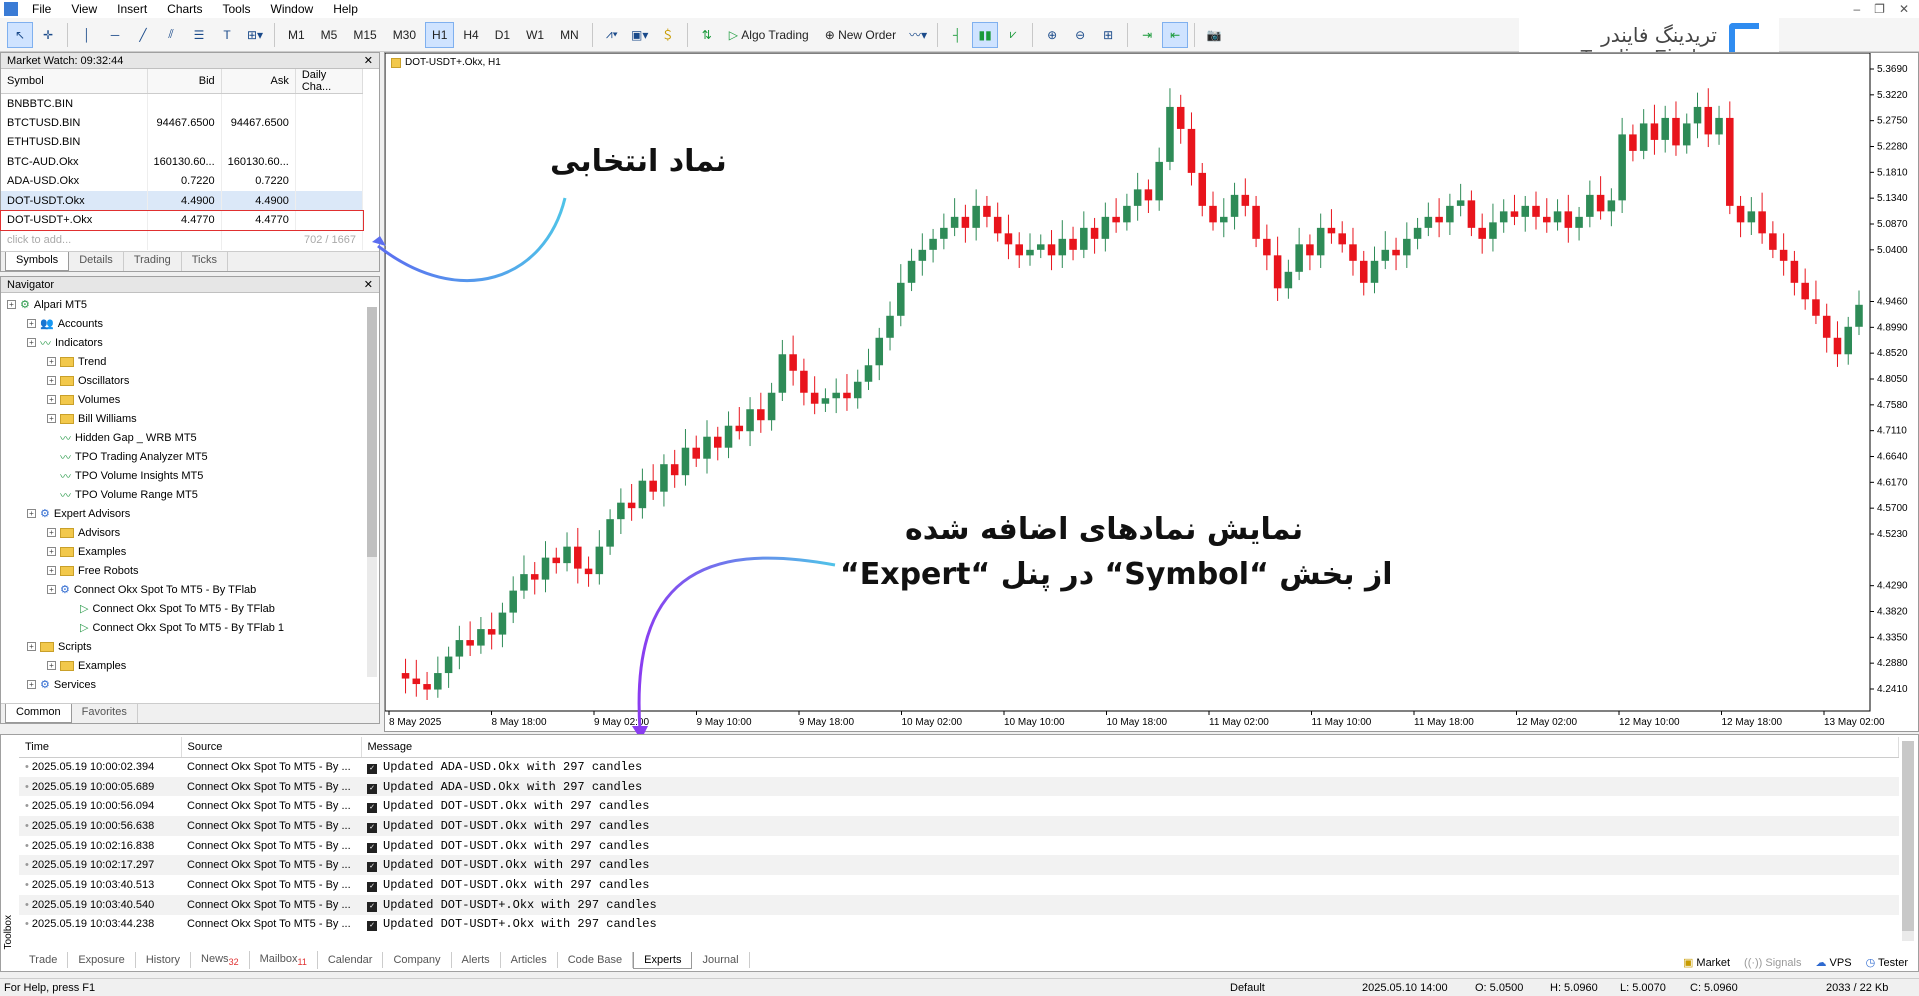 The height and width of the screenshot is (996, 1919). Describe the element at coordinates (769, 35) in the screenshot. I see `algo-trading-button: ▷ Algo Trading` at that location.